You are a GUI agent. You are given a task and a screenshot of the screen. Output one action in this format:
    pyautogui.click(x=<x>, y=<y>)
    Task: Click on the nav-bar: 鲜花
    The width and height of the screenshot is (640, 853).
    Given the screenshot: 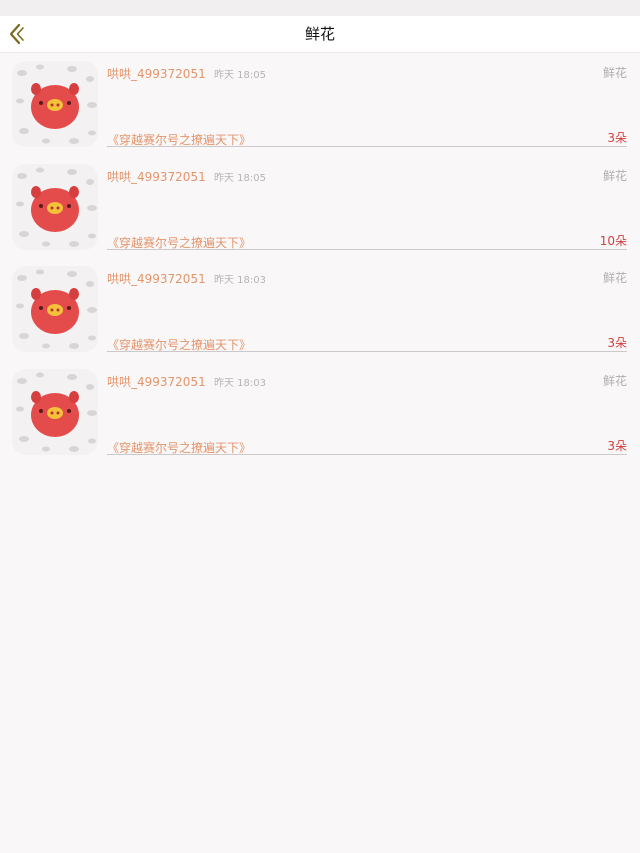 What is the action you would take?
    pyautogui.click(x=320, y=34)
    